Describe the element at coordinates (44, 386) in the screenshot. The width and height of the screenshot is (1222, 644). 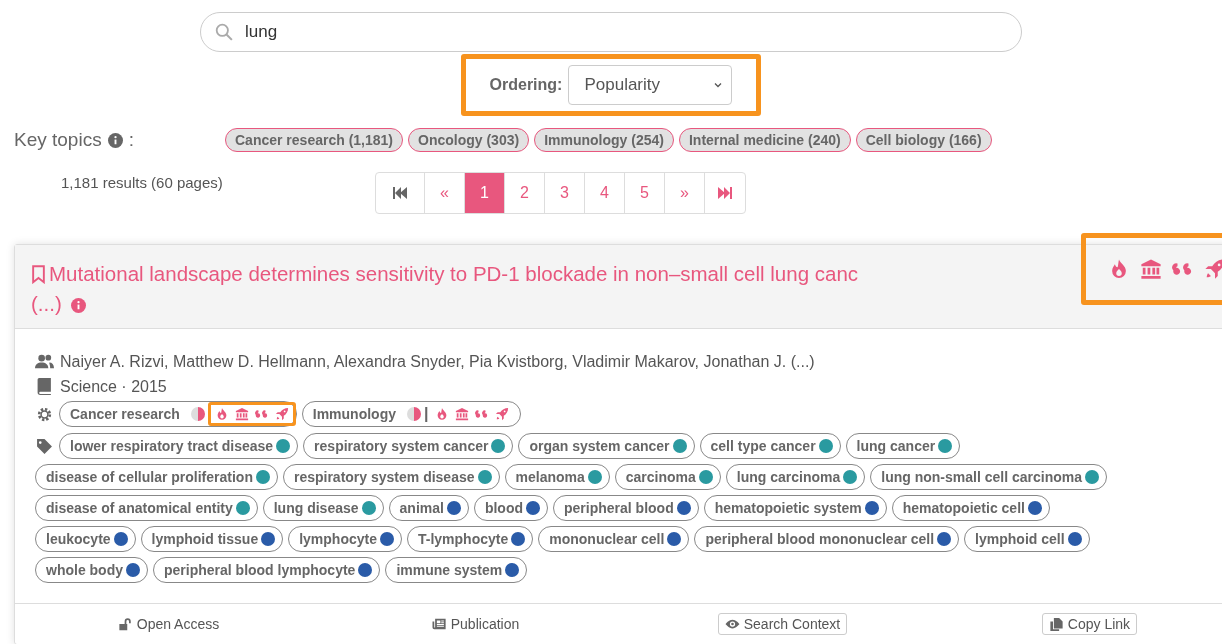
I see `book-icon` at that location.